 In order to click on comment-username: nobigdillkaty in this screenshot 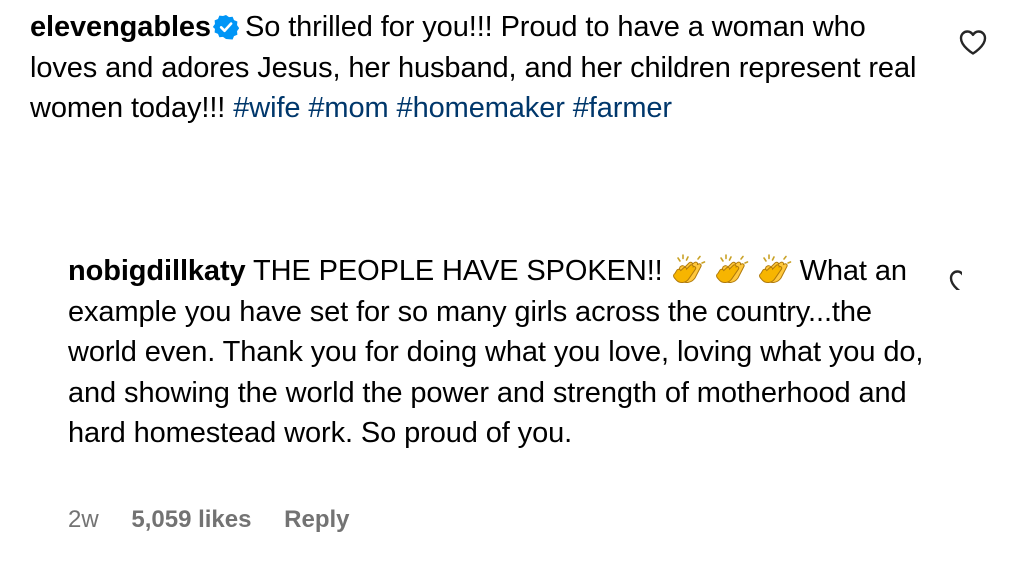, I will do `click(157, 271)`.